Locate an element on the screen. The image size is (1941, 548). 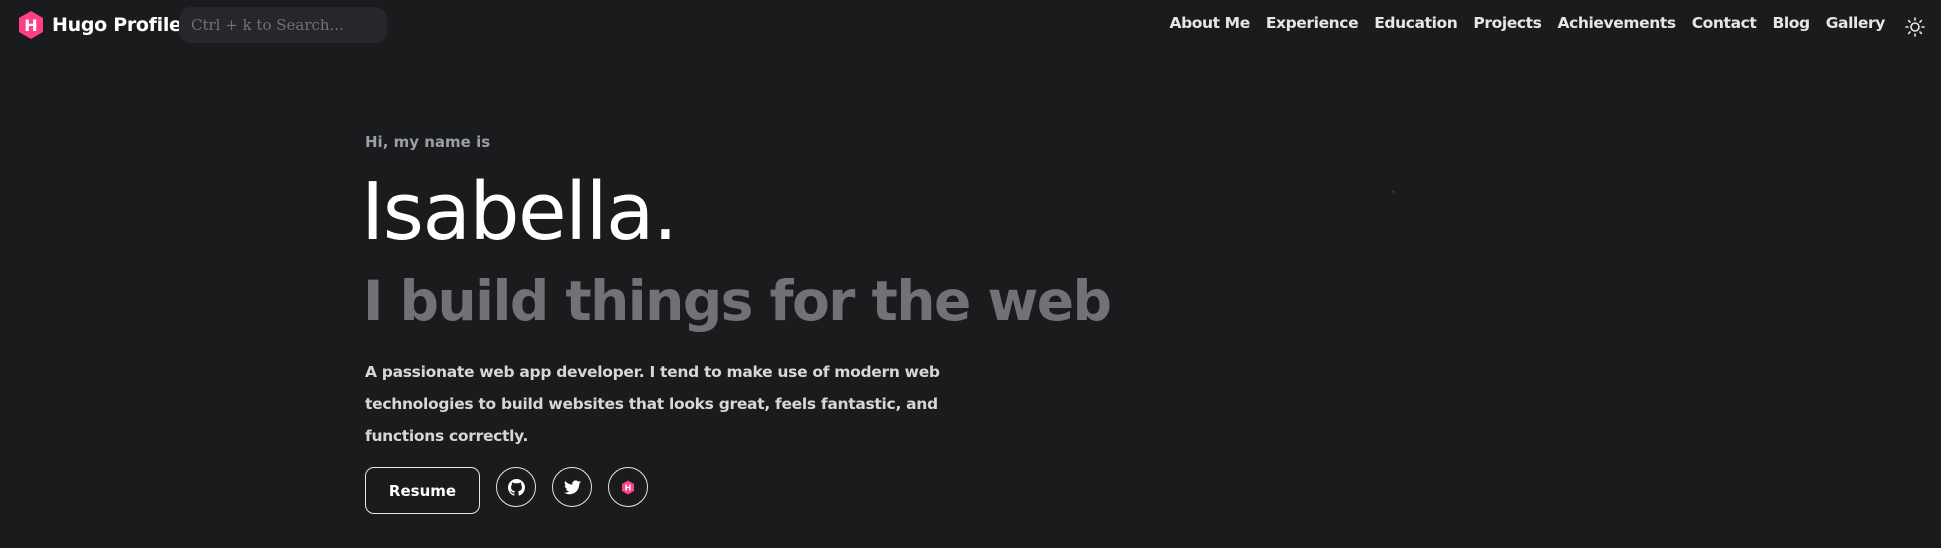
twitter-icon is located at coordinates (572, 486).